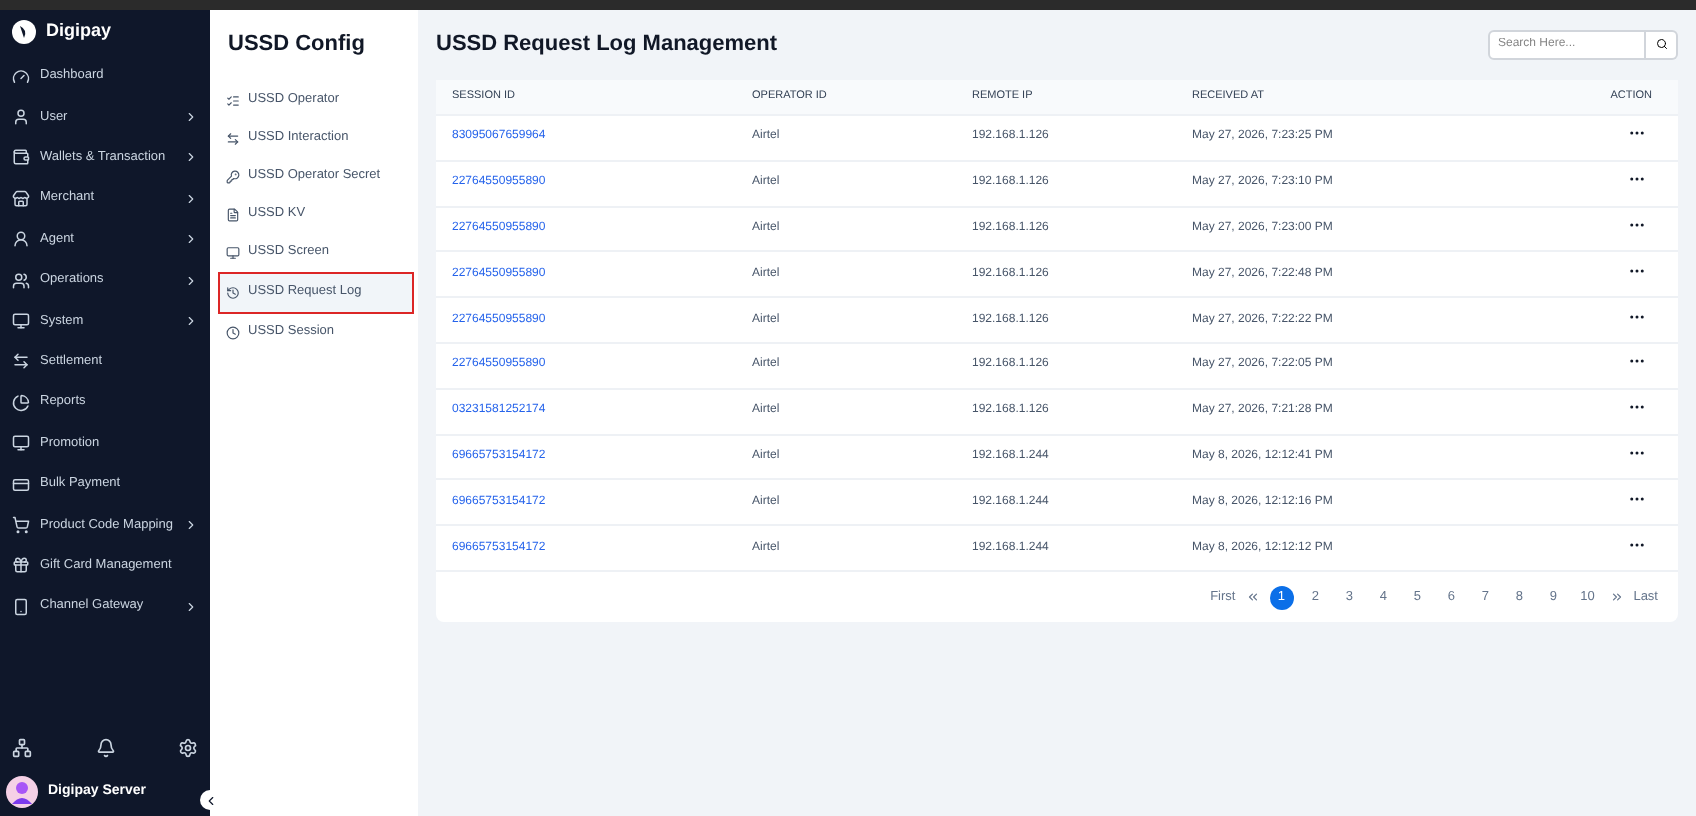 This screenshot has width=1696, height=816. What do you see at coordinates (1616, 597) in the screenshot?
I see `next-icon` at bounding box center [1616, 597].